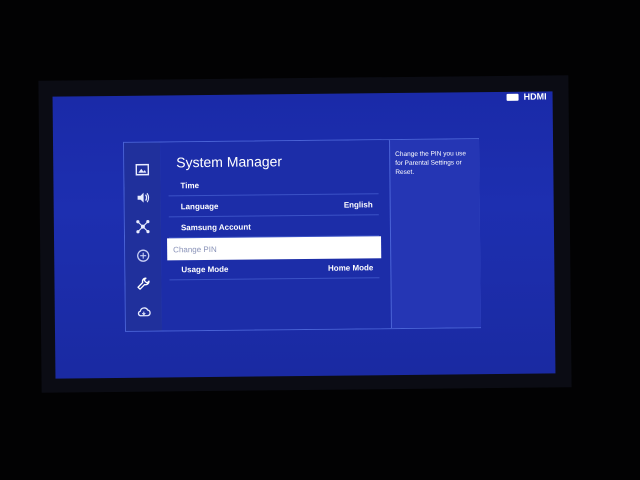 Image resolution: width=640 pixels, height=480 pixels. What do you see at coordinates (273, 206) in the screenshot?
I see `menu-item-language: Language English` at bounding box center [273, 206].